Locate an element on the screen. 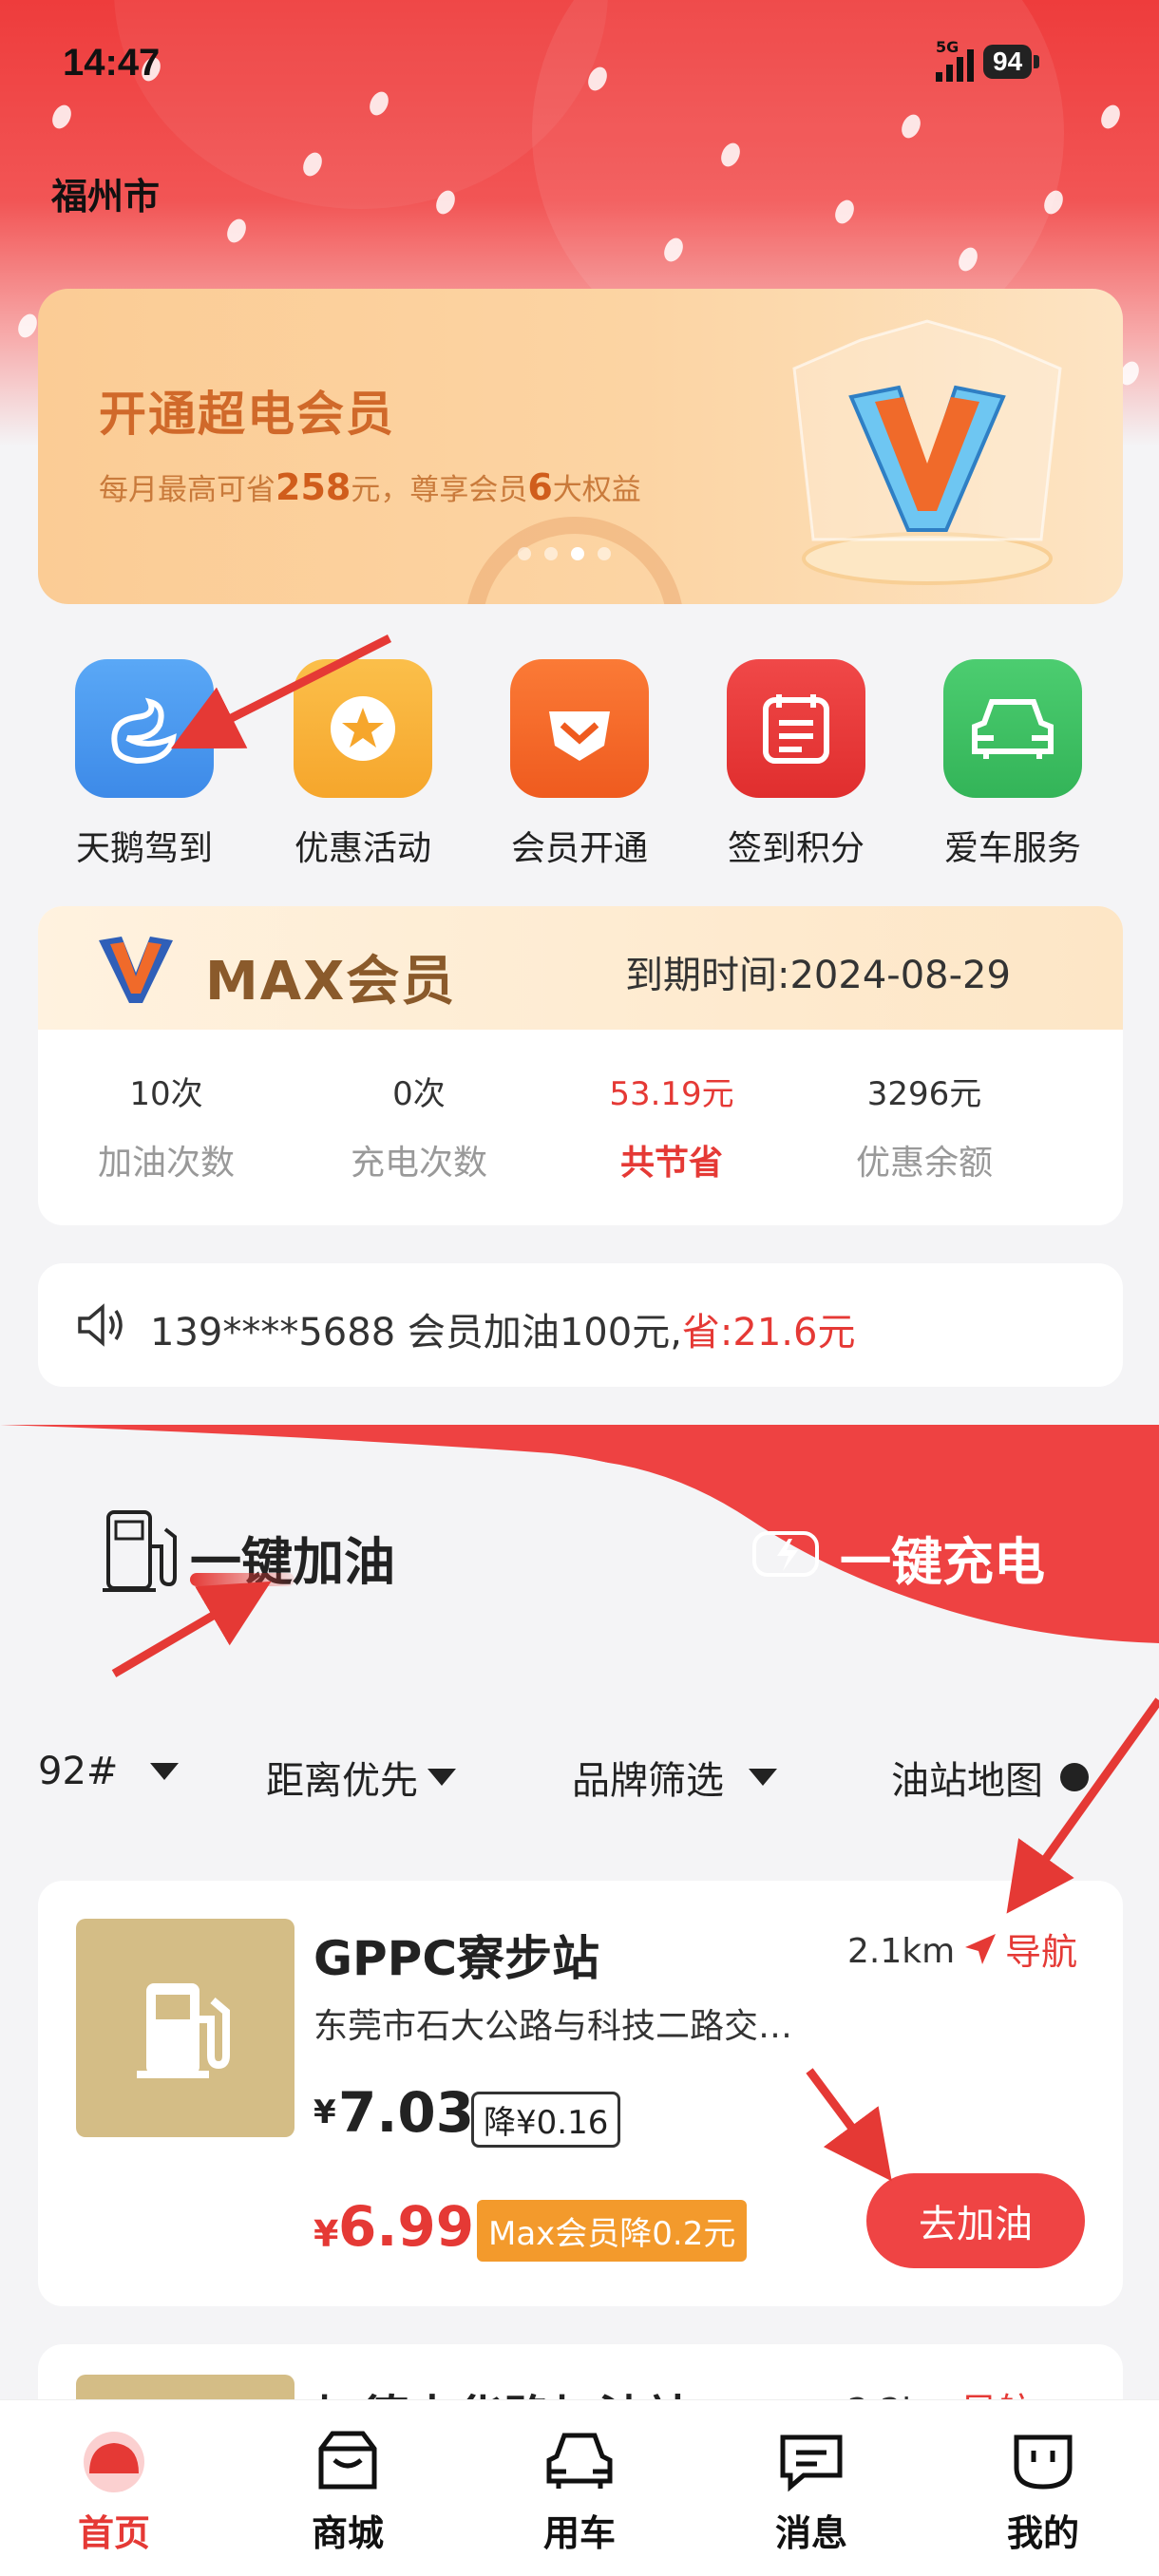  swan-icon is located at coordinates (144, 728).